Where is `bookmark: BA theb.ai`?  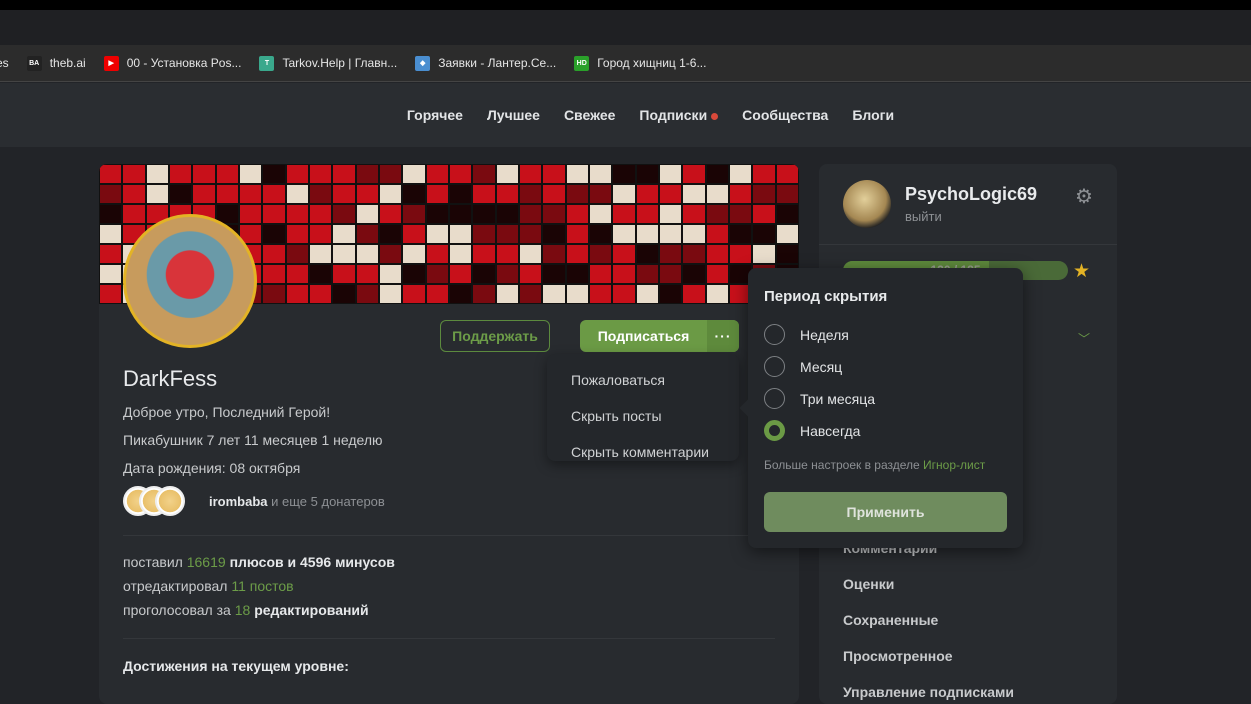 bookmark: BA theb.ai is located at coordinates (56, 63).